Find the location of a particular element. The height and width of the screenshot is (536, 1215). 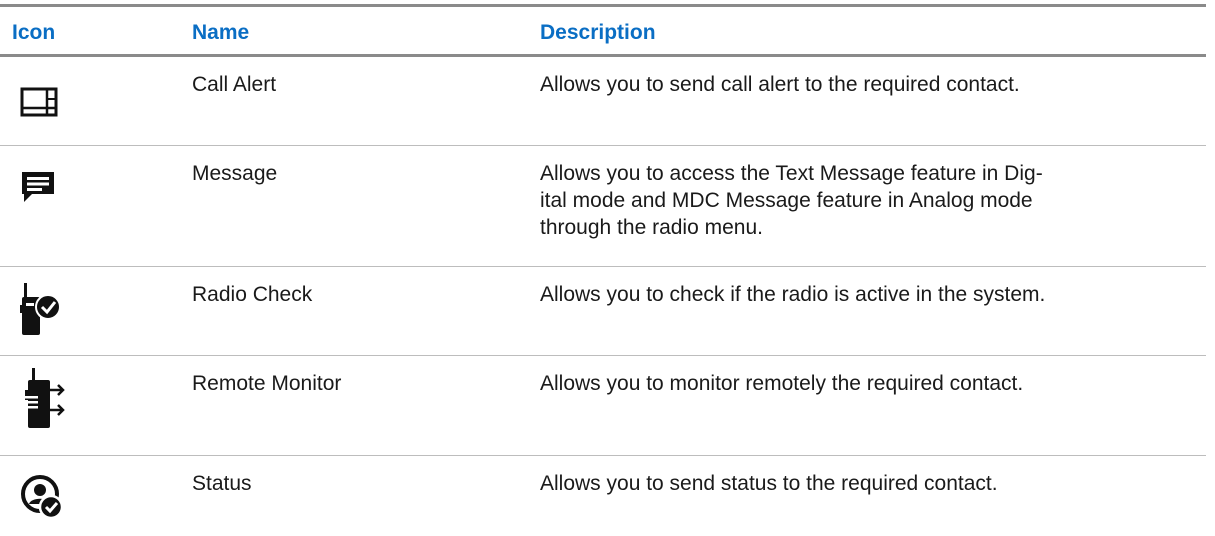

message-icon is located at coordinates (44, 196).